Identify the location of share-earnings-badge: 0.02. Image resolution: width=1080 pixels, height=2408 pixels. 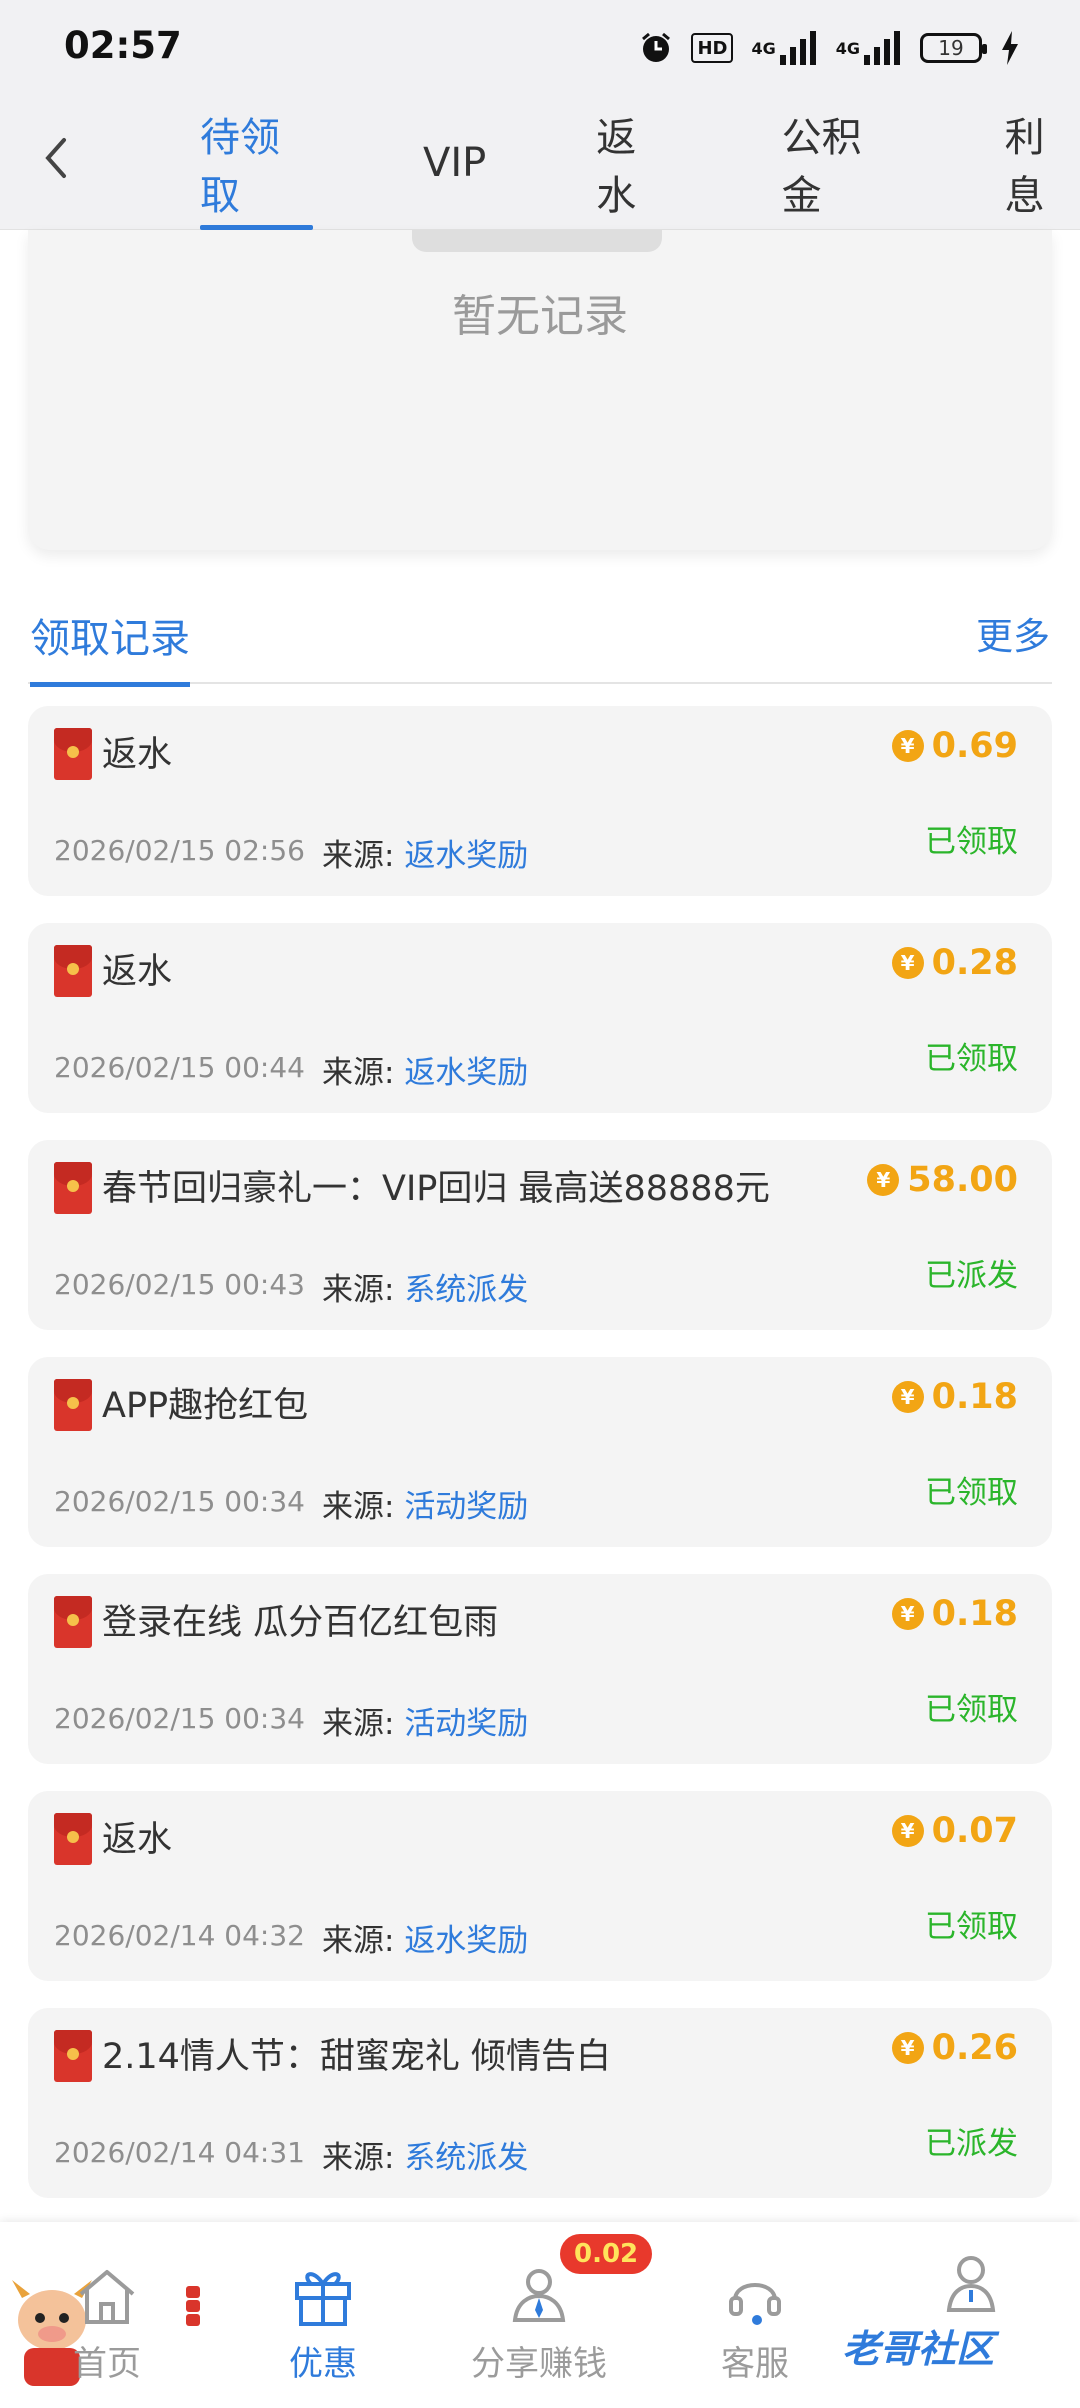
(606, 2254).